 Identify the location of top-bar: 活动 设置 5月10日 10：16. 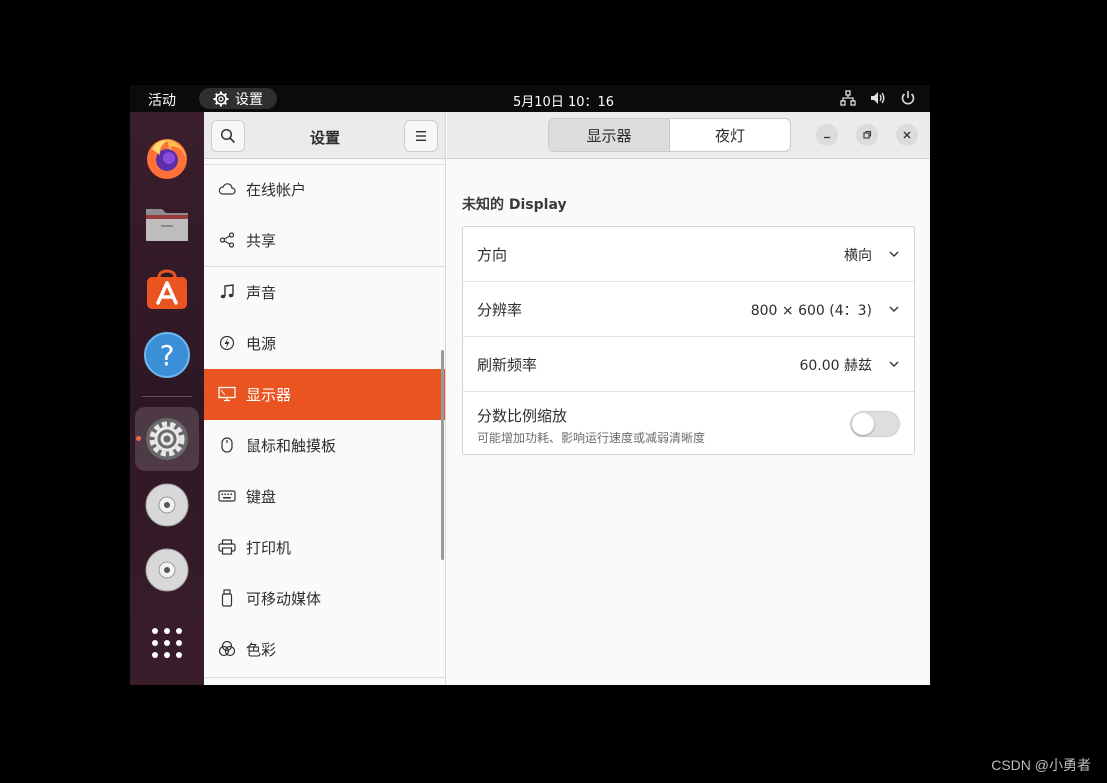
(530, 98).